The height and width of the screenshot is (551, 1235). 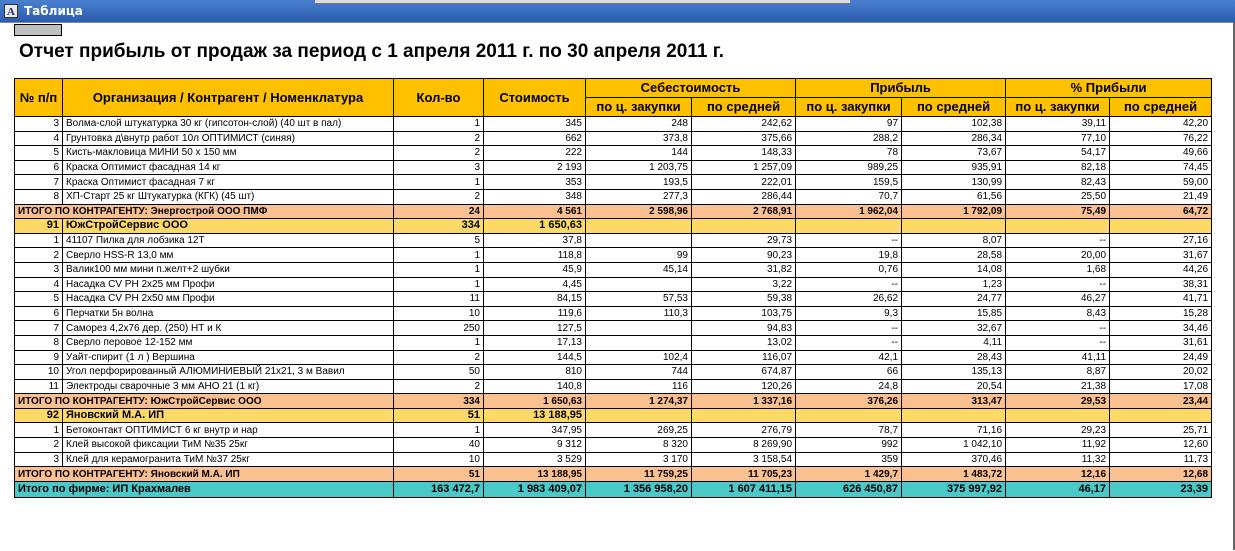 I want to click on window-titlebar: A Таблица, so click(x=617, y=11).